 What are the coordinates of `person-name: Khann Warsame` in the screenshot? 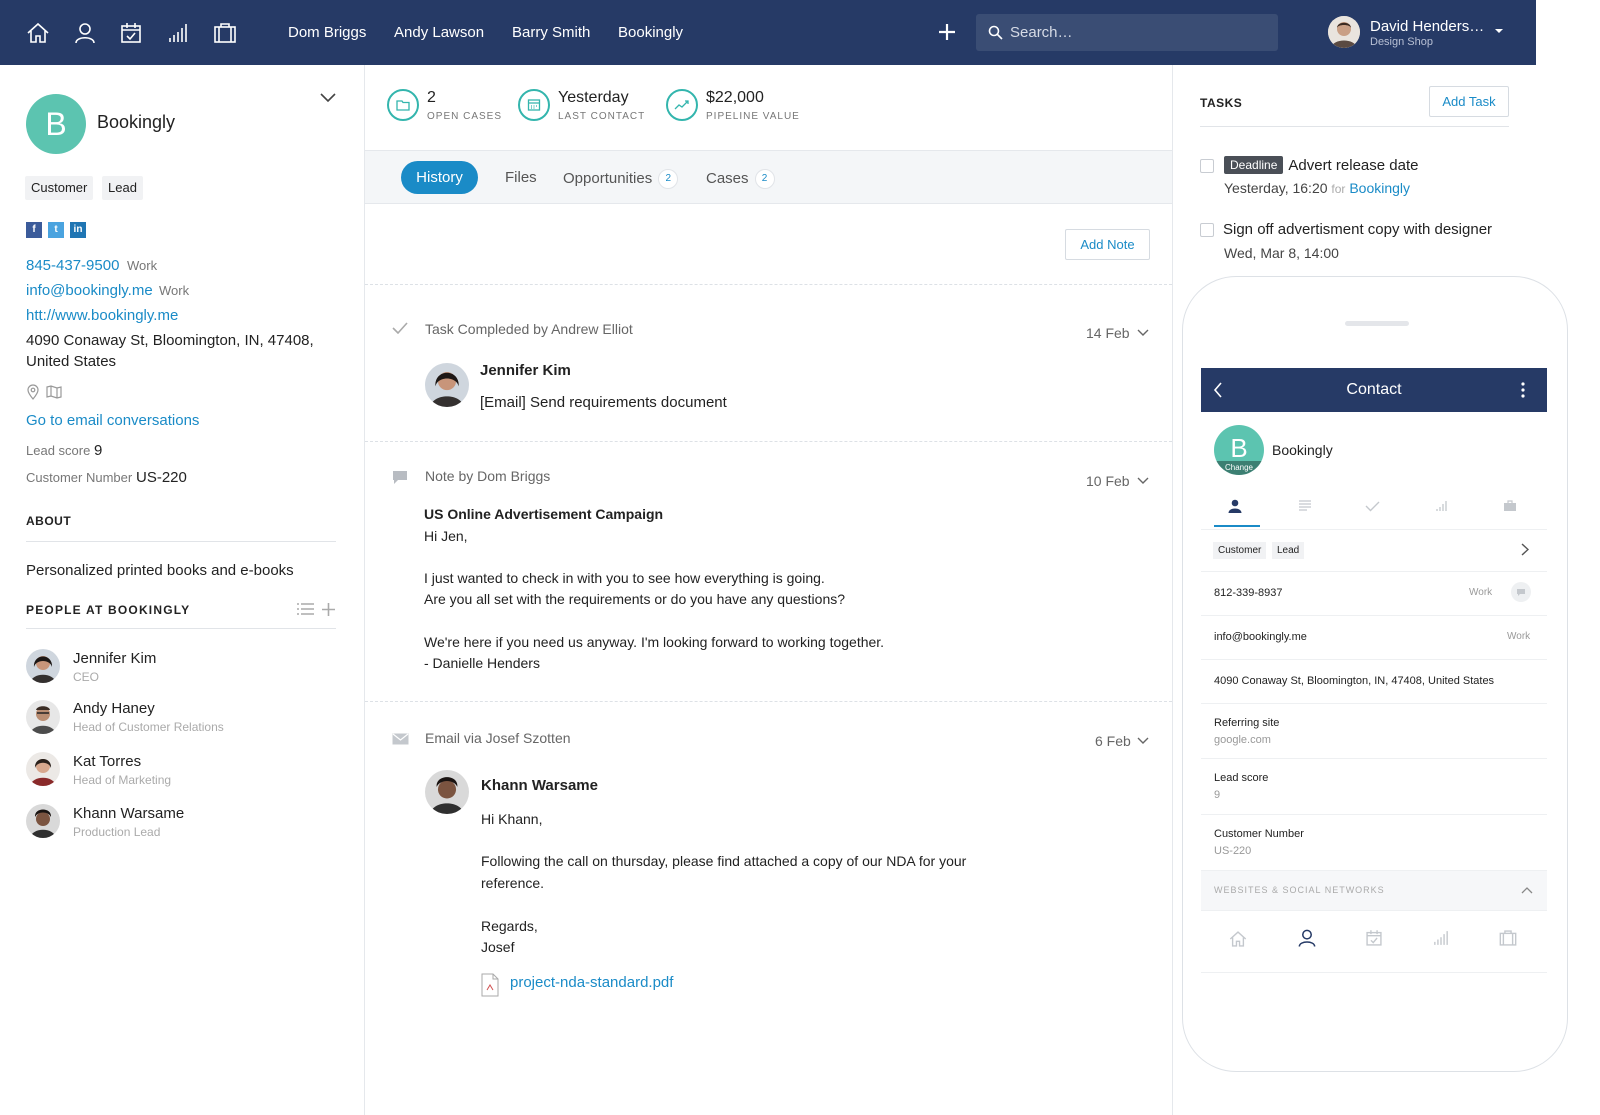 It's located at (128, 813).